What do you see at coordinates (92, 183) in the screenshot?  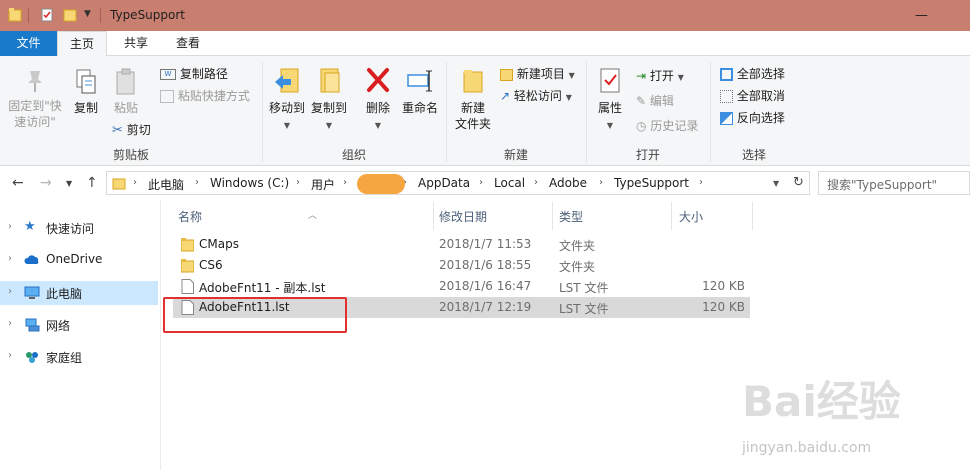 I see `up-arrow-icon: ↑` at bounding box center [92, 183].